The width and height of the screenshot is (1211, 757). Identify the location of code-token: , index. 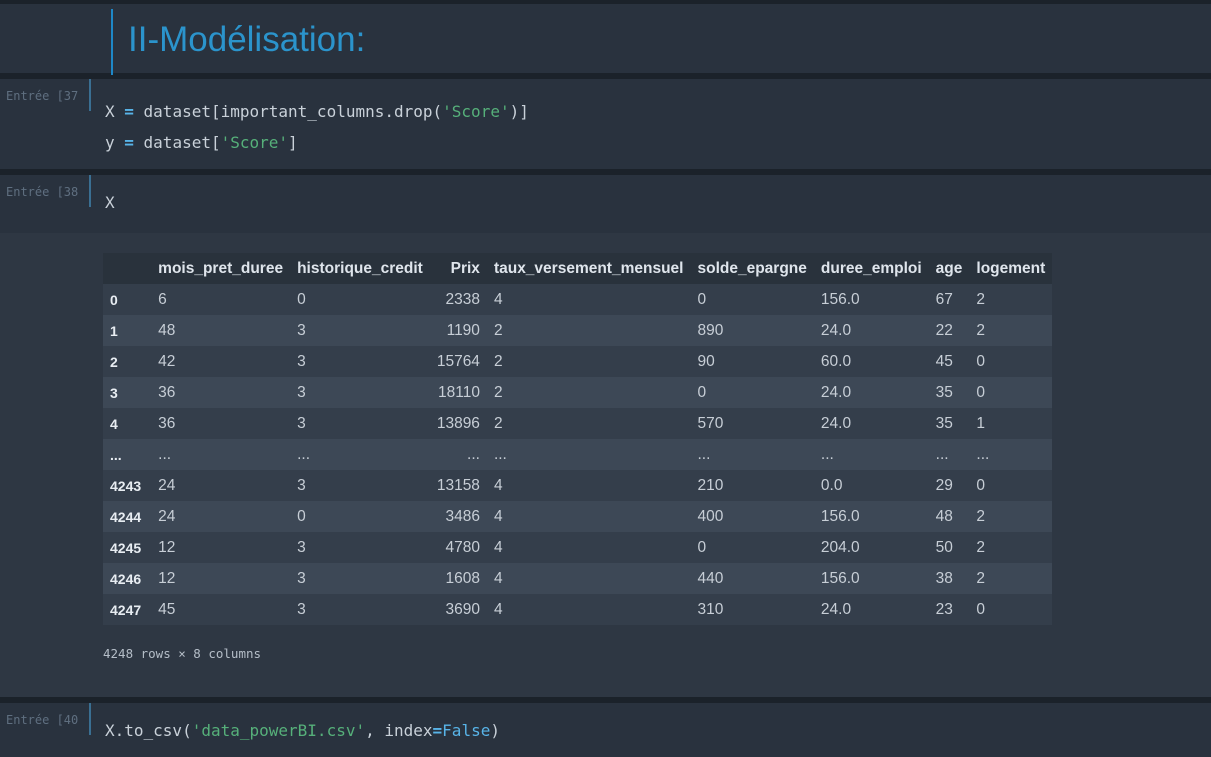
(399, 730).